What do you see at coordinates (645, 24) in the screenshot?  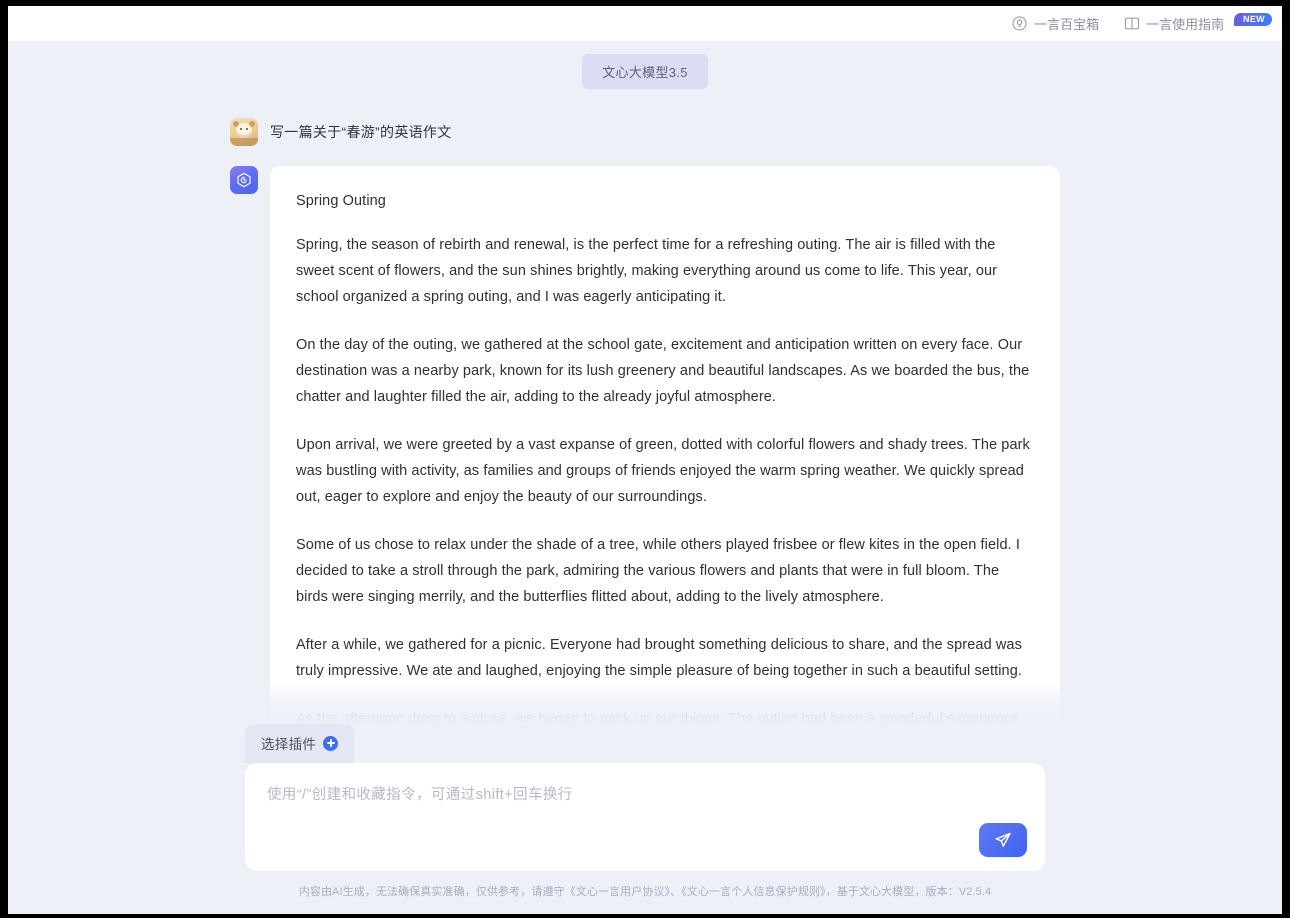 I see `top-bar: 一言百宝箱 一言使用指南 NEW` at bounding box center [645, 24].